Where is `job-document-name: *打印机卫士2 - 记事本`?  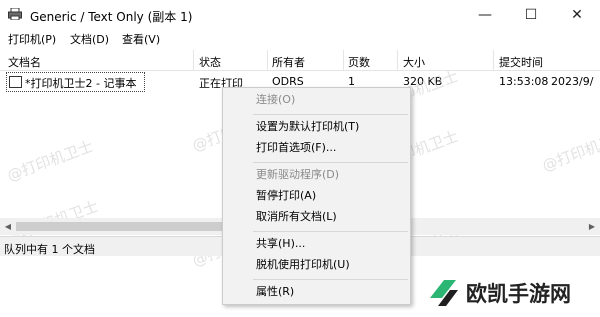
job-document-name: *打印机卫士2 - 记事本 is located at coordinates (81, 83).